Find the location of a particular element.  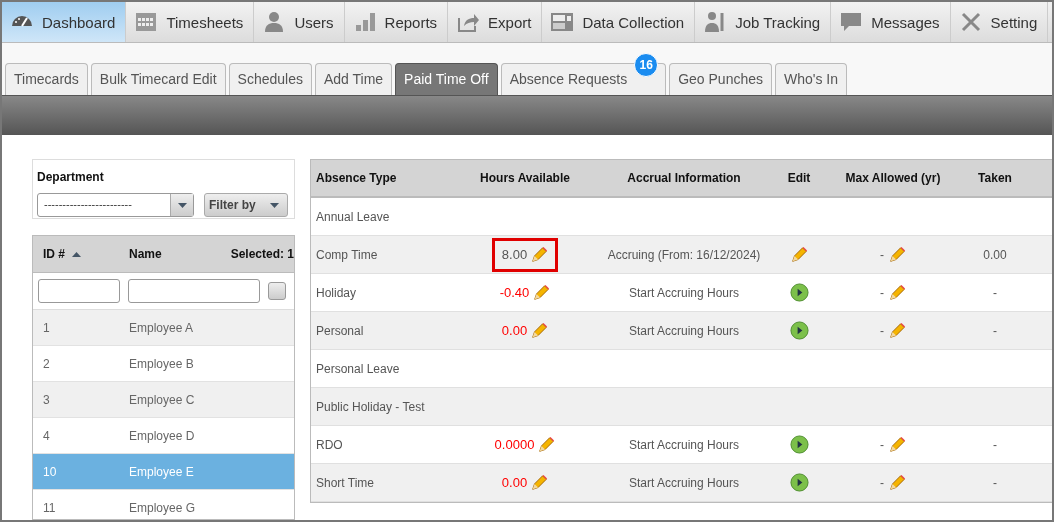

hours-value: -0.40 is located at coordinates (514, 292).